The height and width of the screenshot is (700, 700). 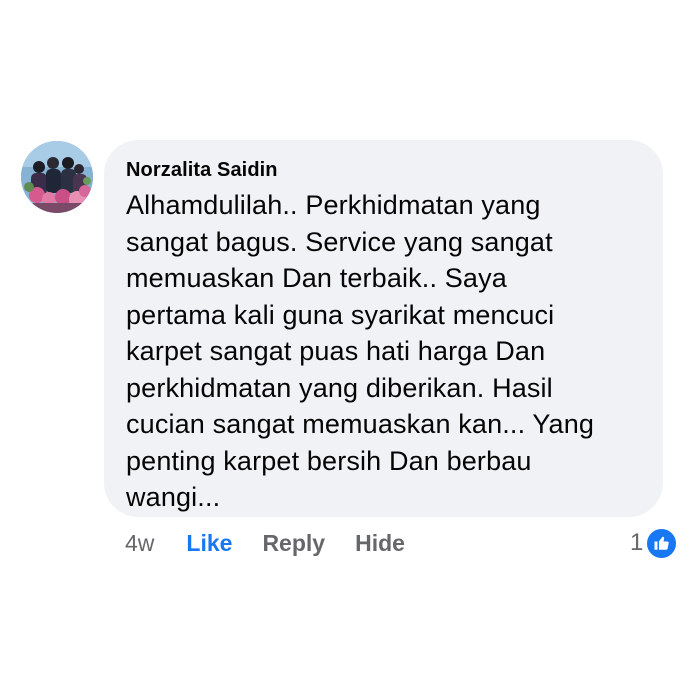 I want to click on reaction-summary: 1, so click(x=654, y=543).